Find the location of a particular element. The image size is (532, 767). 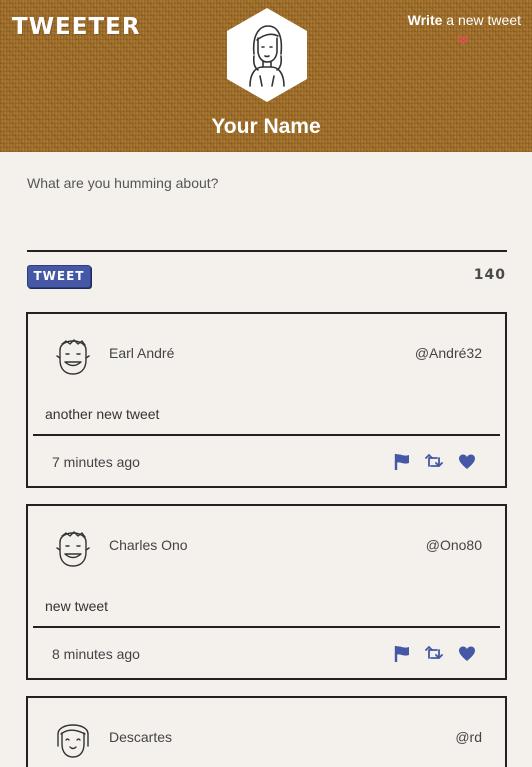

tweet-timestamp: 8 minutes ago is located at coordinates (96, 654).